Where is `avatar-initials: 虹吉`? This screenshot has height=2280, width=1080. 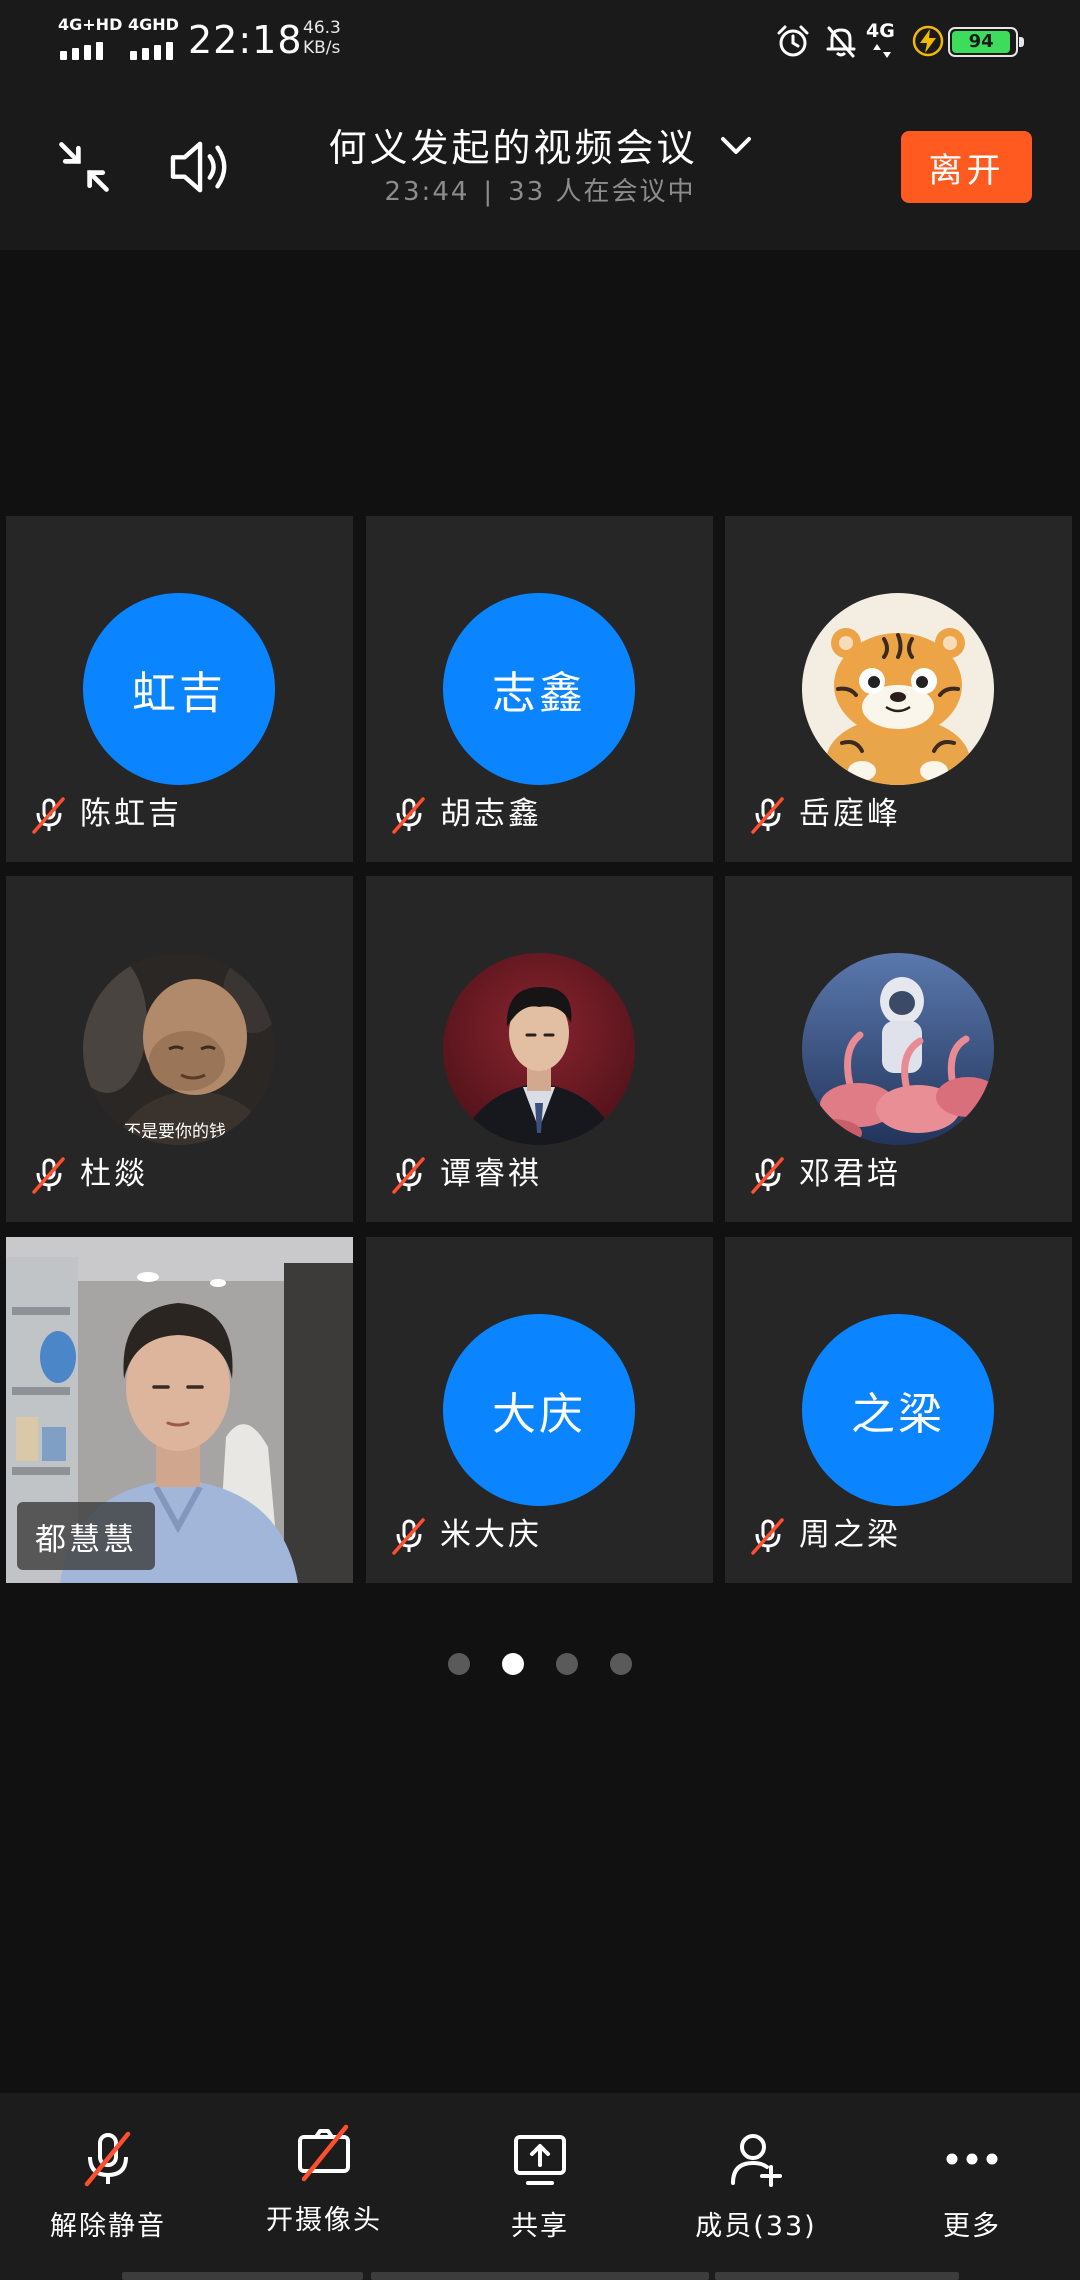
avatar-initials: 虹吉 is located at coordinates (179, 693).